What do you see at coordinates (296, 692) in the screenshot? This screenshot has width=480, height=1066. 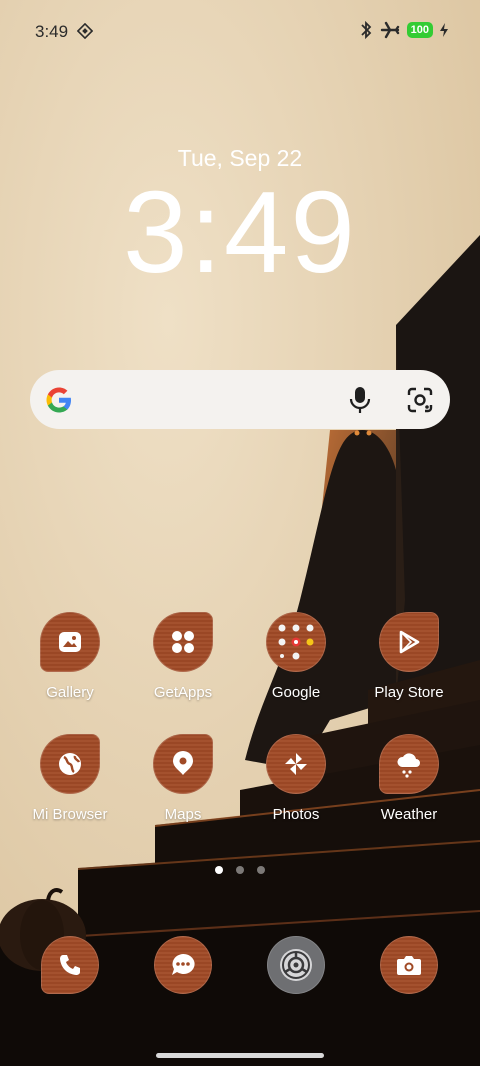 I see `app-label: Google` at bounding box center [296, 692].